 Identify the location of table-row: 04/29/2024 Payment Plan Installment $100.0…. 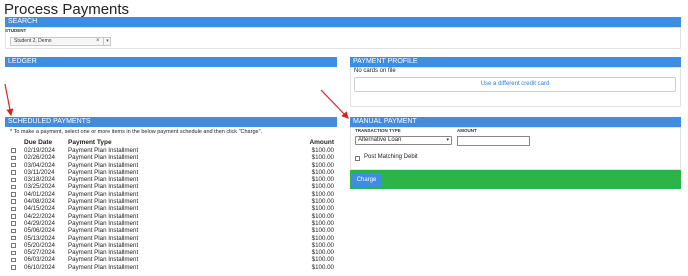
(173, 223).